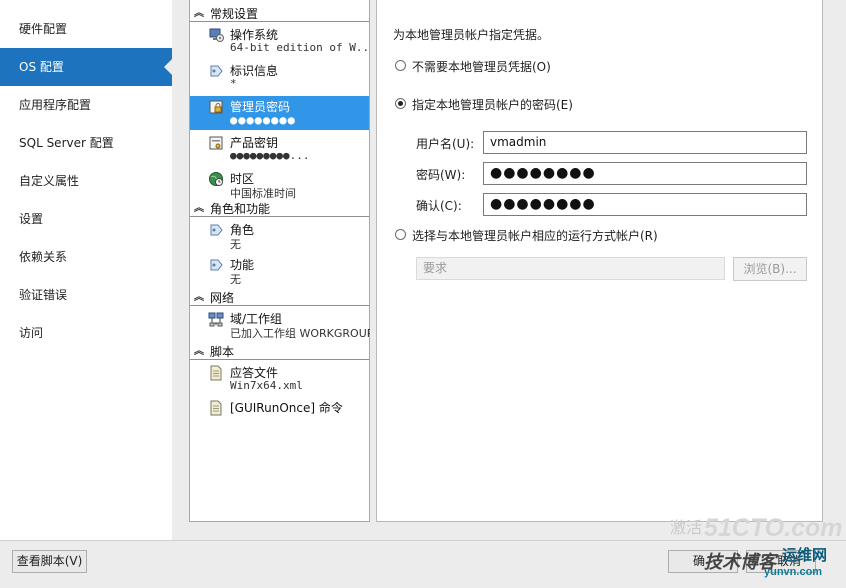  I want to click on watermark-yunwei: 运维网, so click(805, 555).